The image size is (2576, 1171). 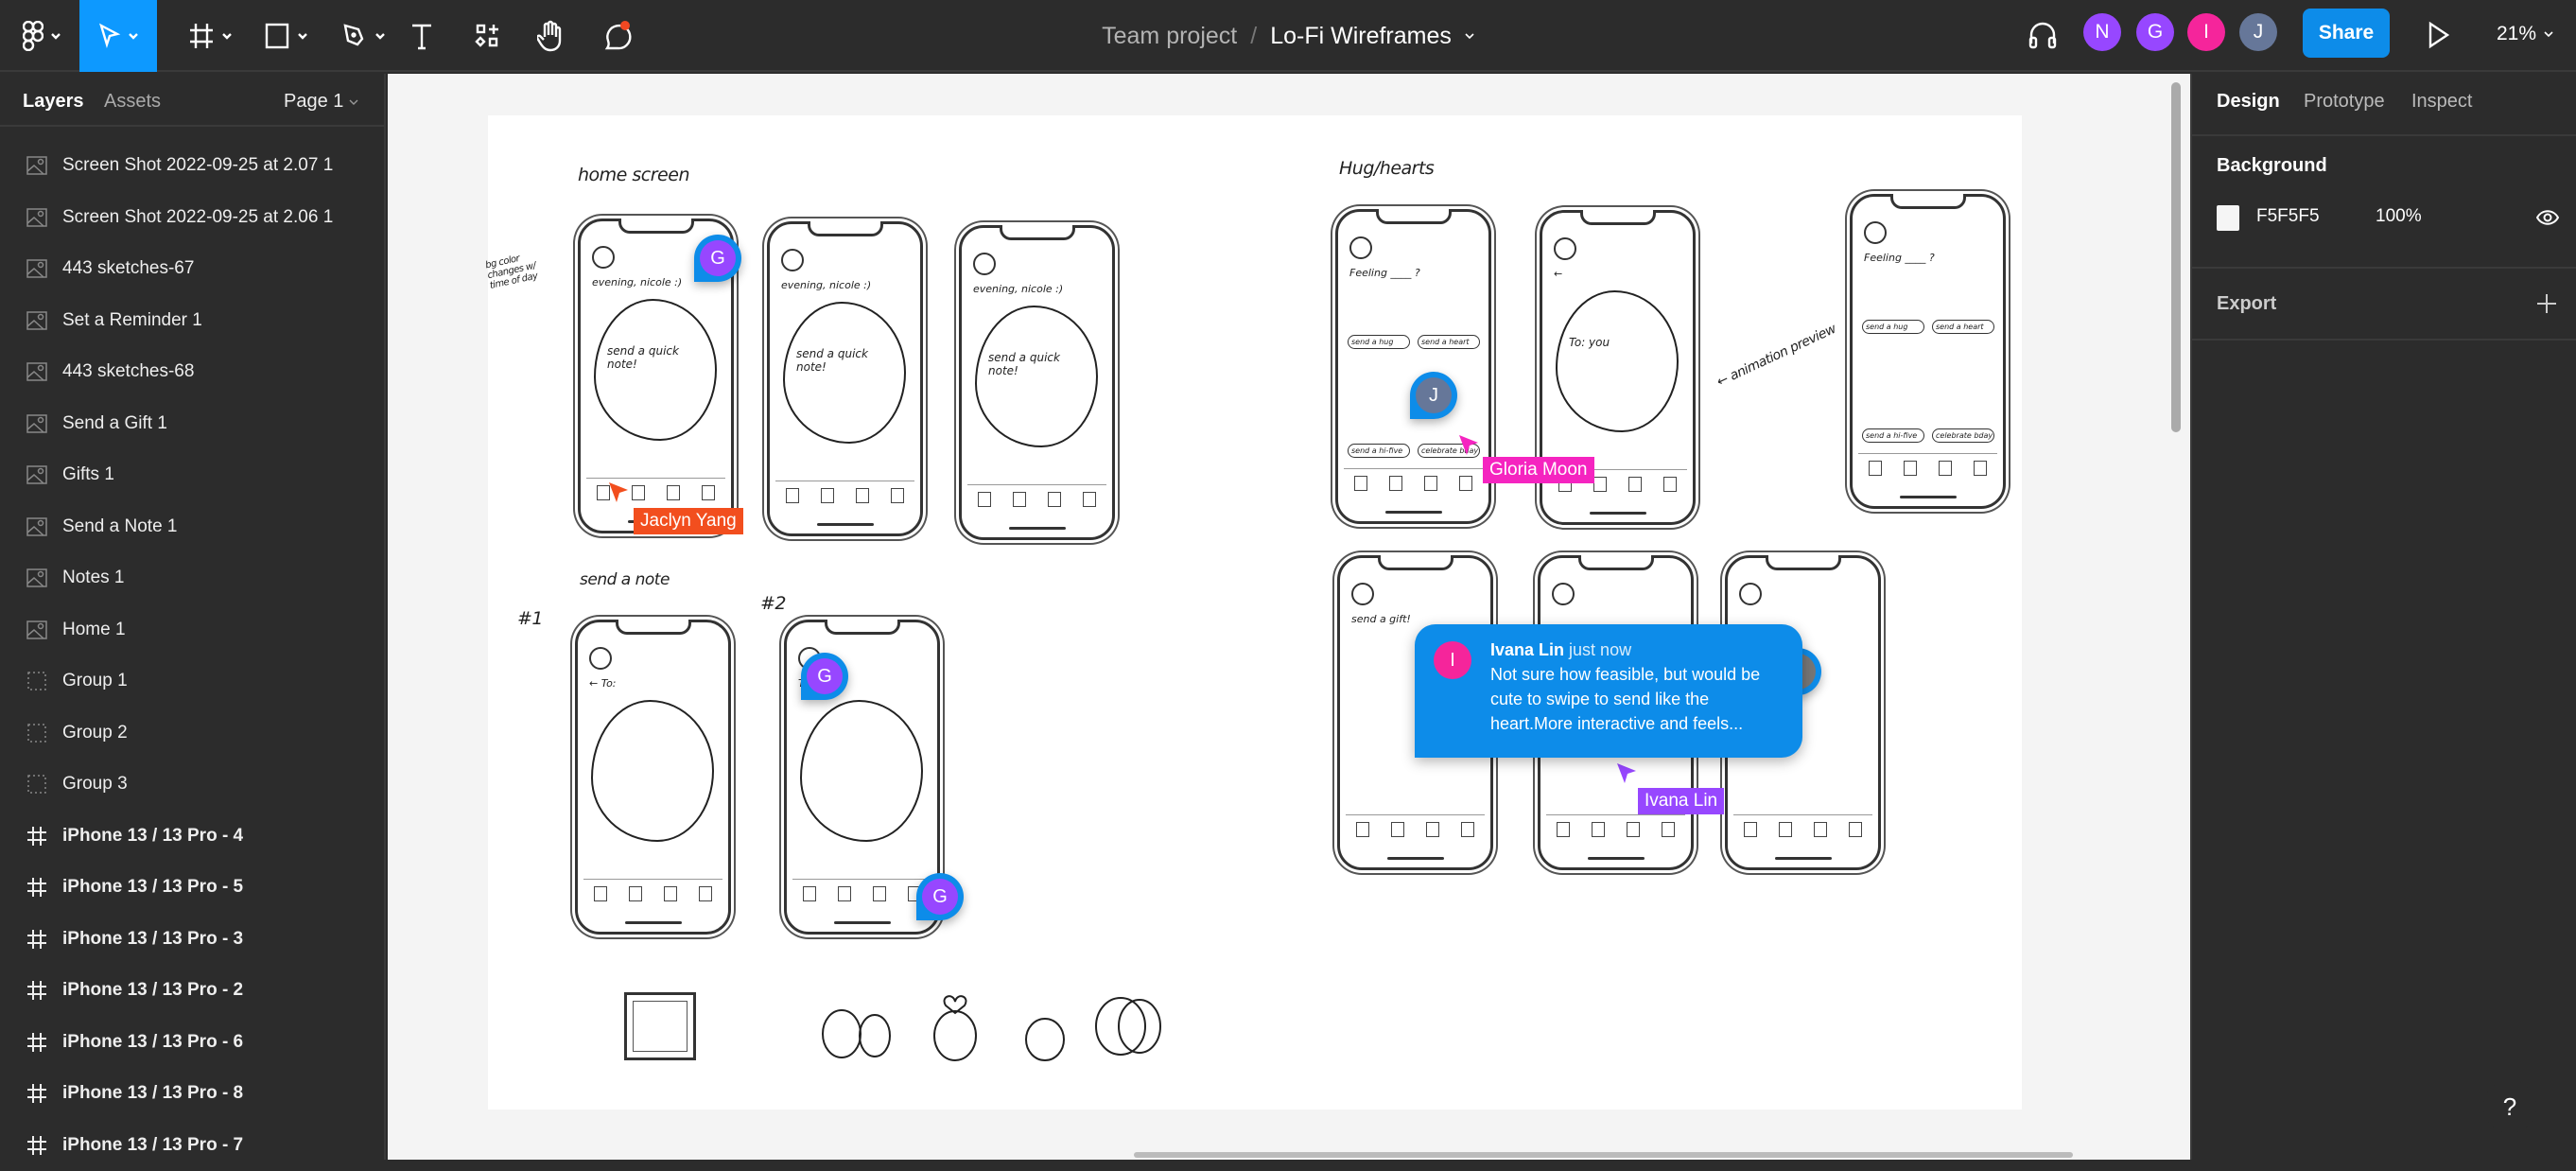 I want to click on action-chip: send a heart, so click(x=1963, y=327).